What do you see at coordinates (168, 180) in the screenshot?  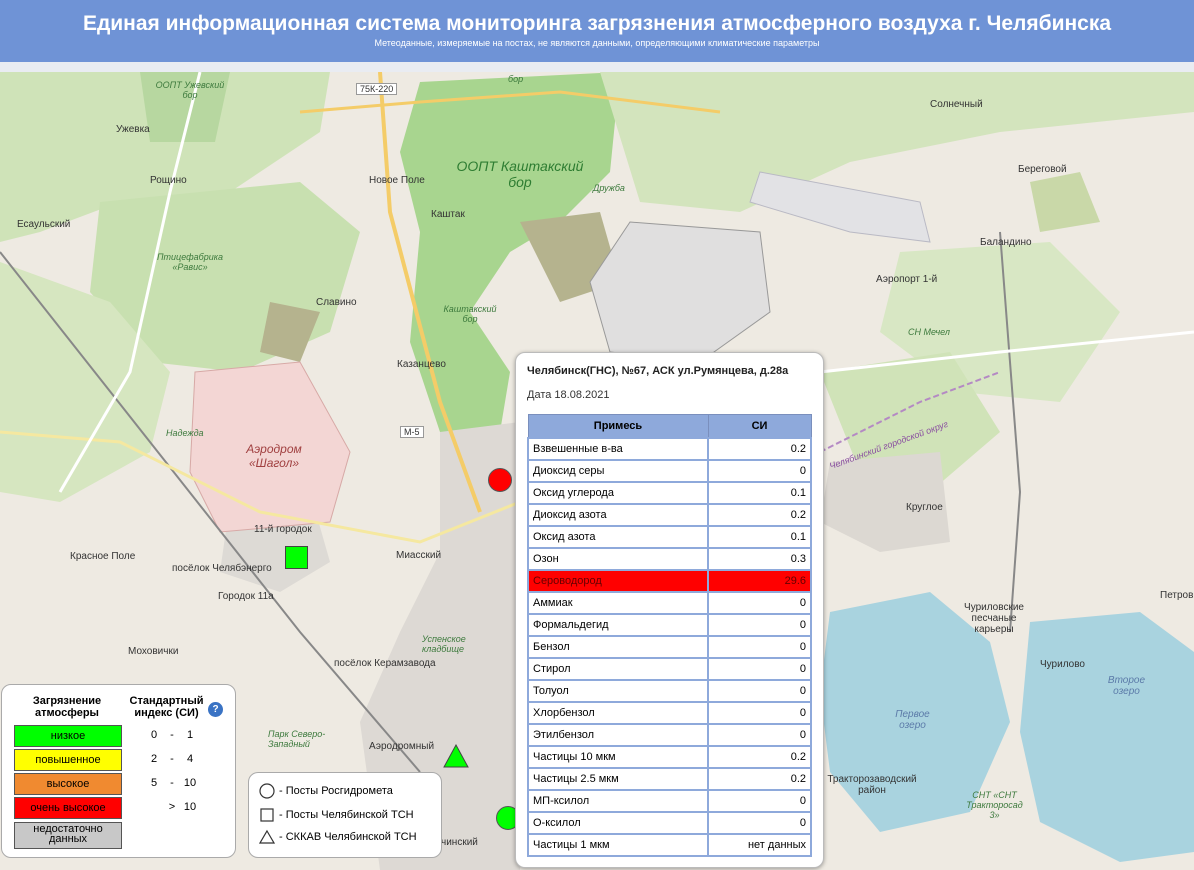 I see `map-label-roschino: Рощино` at bounding box center [168, 180].